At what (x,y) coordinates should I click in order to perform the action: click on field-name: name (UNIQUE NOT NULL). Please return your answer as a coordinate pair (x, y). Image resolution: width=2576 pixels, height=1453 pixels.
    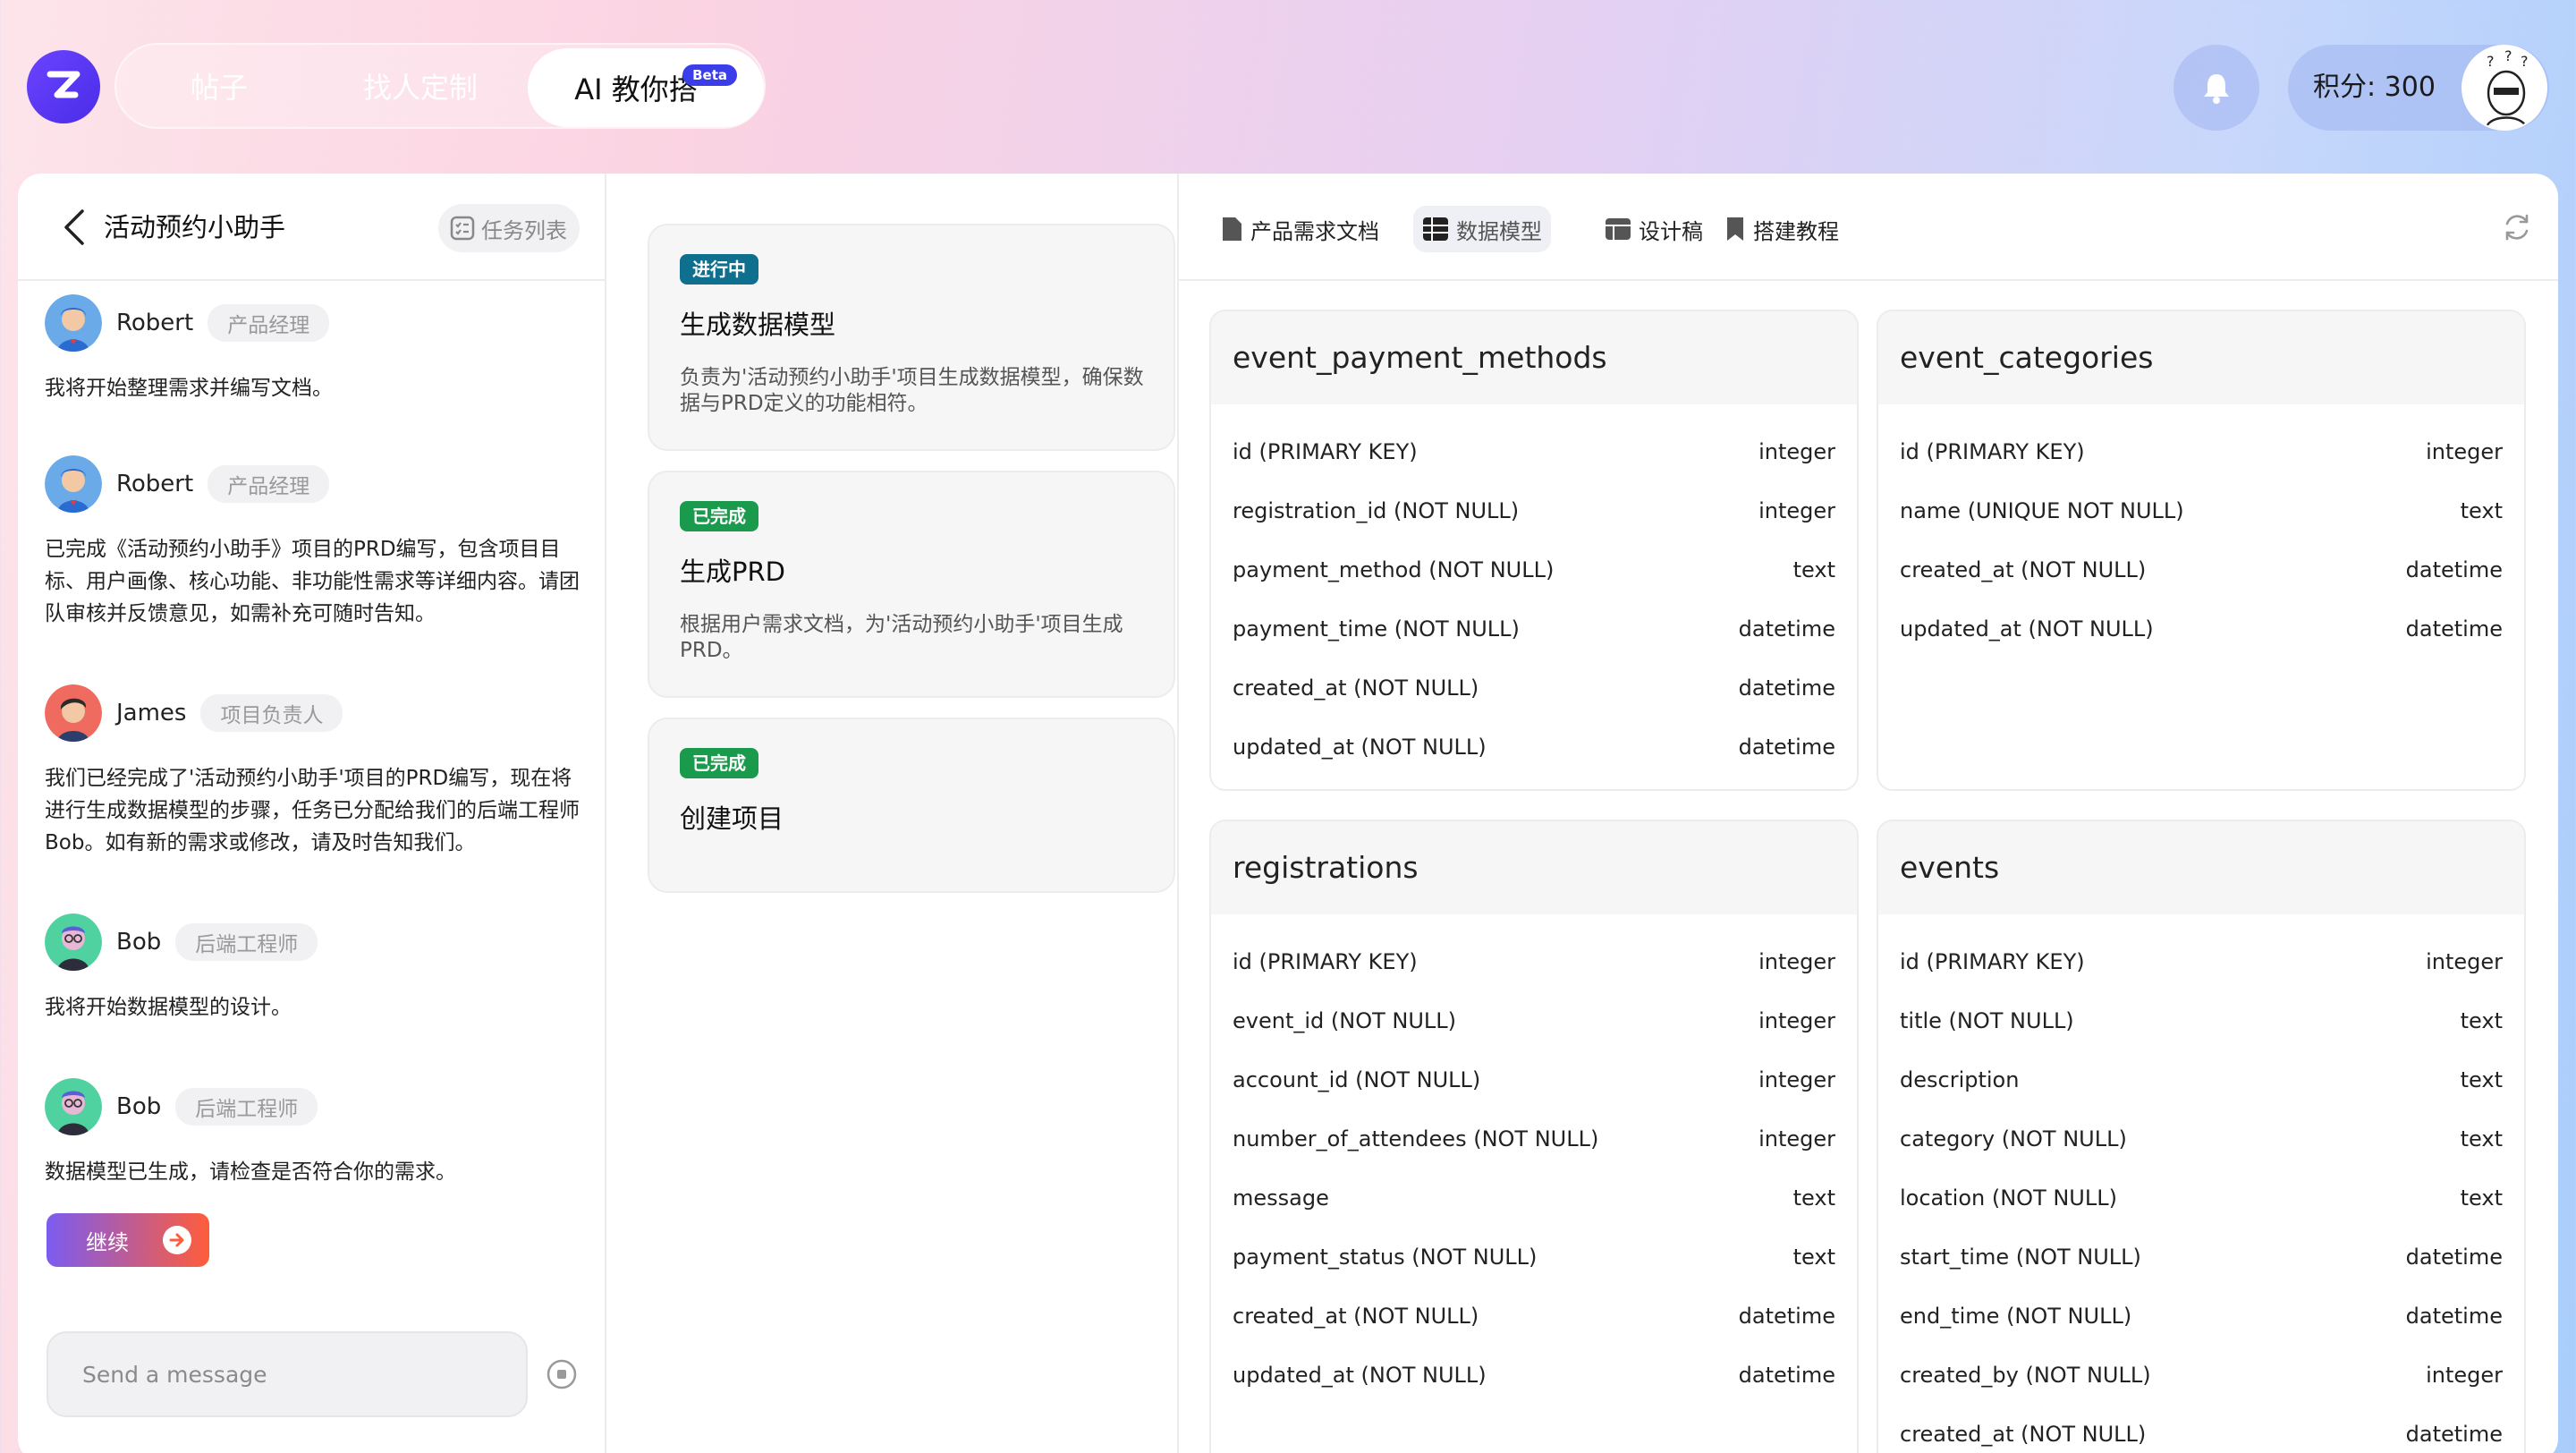
    Looking at the image, I should click on (2042, 510).